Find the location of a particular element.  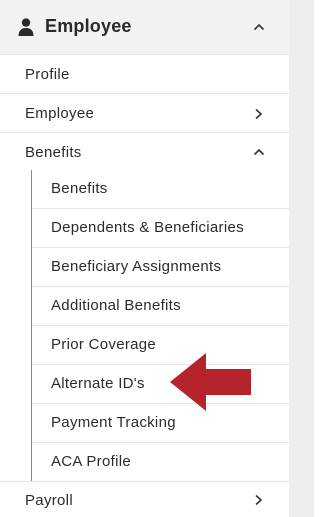

submenu-item-additional-benefits: Additional Benefits is located at coordinates (160, 306).